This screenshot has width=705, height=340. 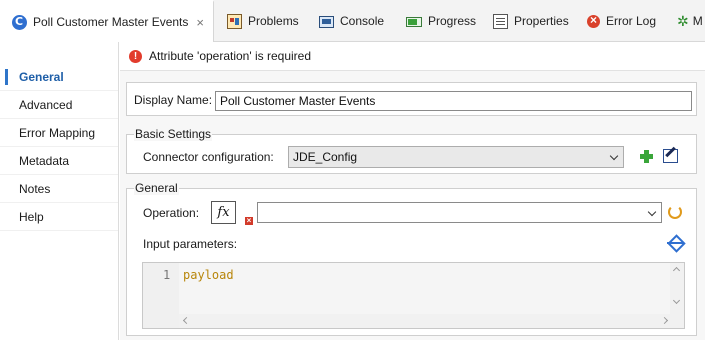 I want to click on connector-config-label: Connector configuration:, so click(x=208, y=157).